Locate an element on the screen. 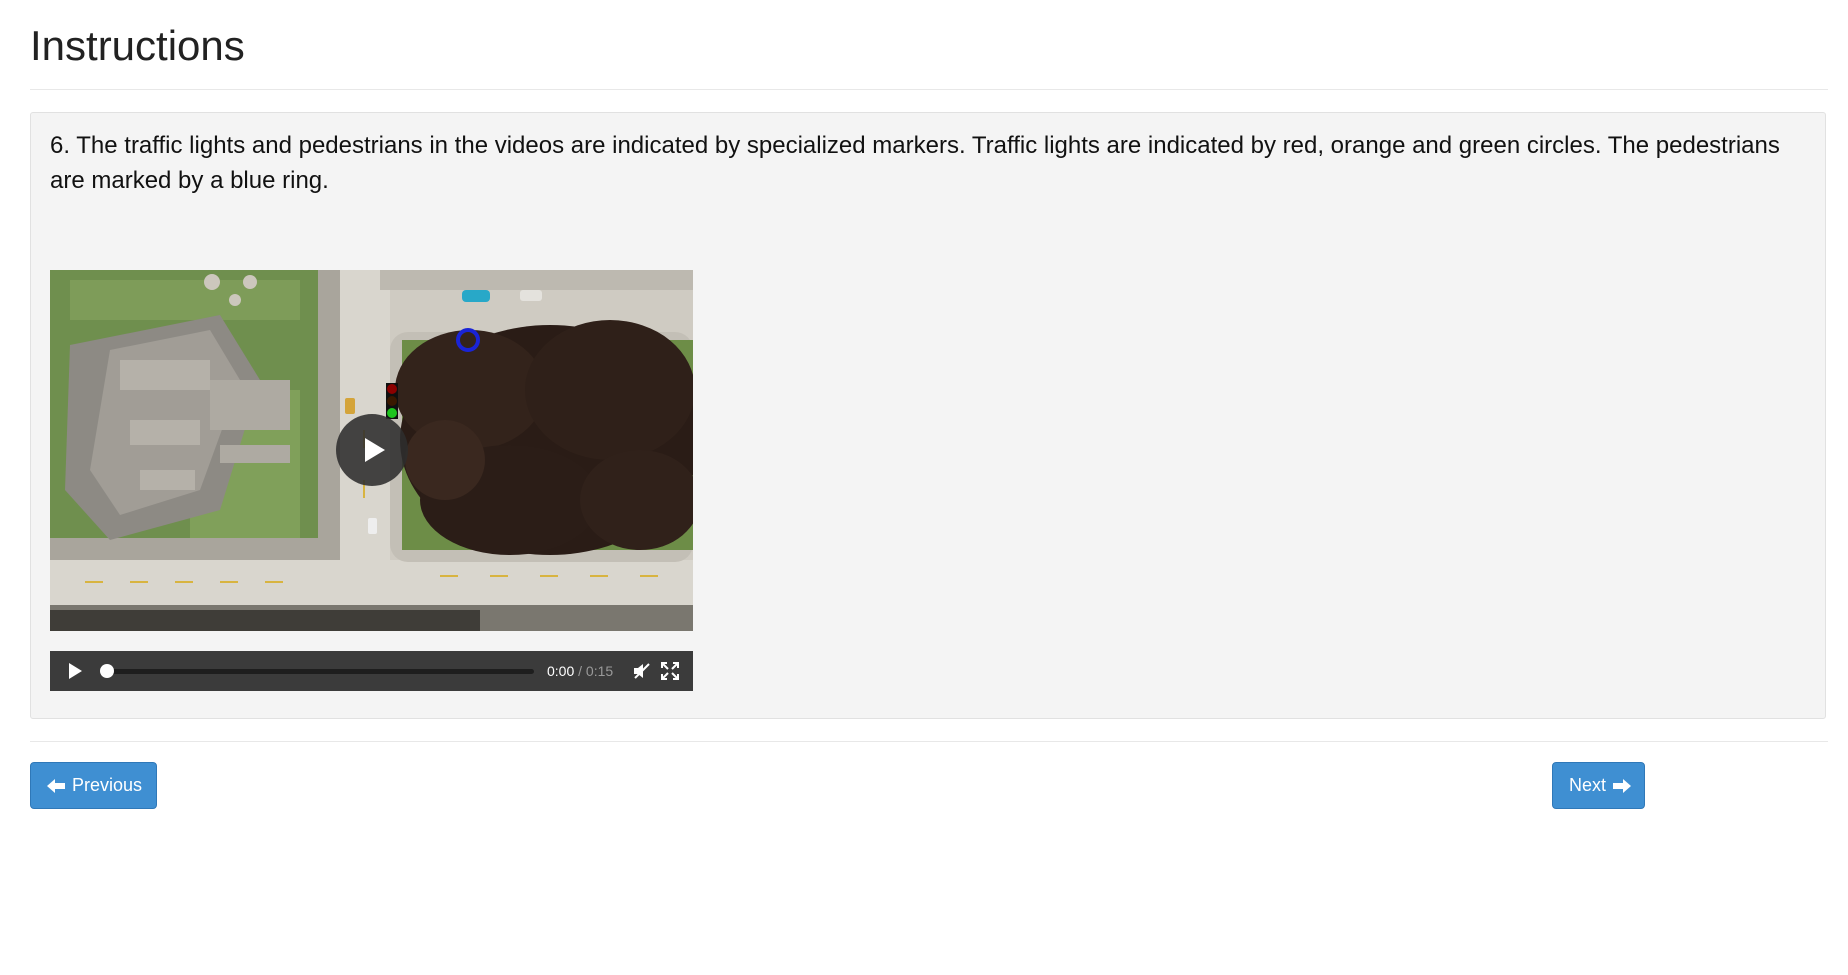 The height and width of the screenshot is (975, 1848). next-button-label: Next is located at coordinates (1588, 785).